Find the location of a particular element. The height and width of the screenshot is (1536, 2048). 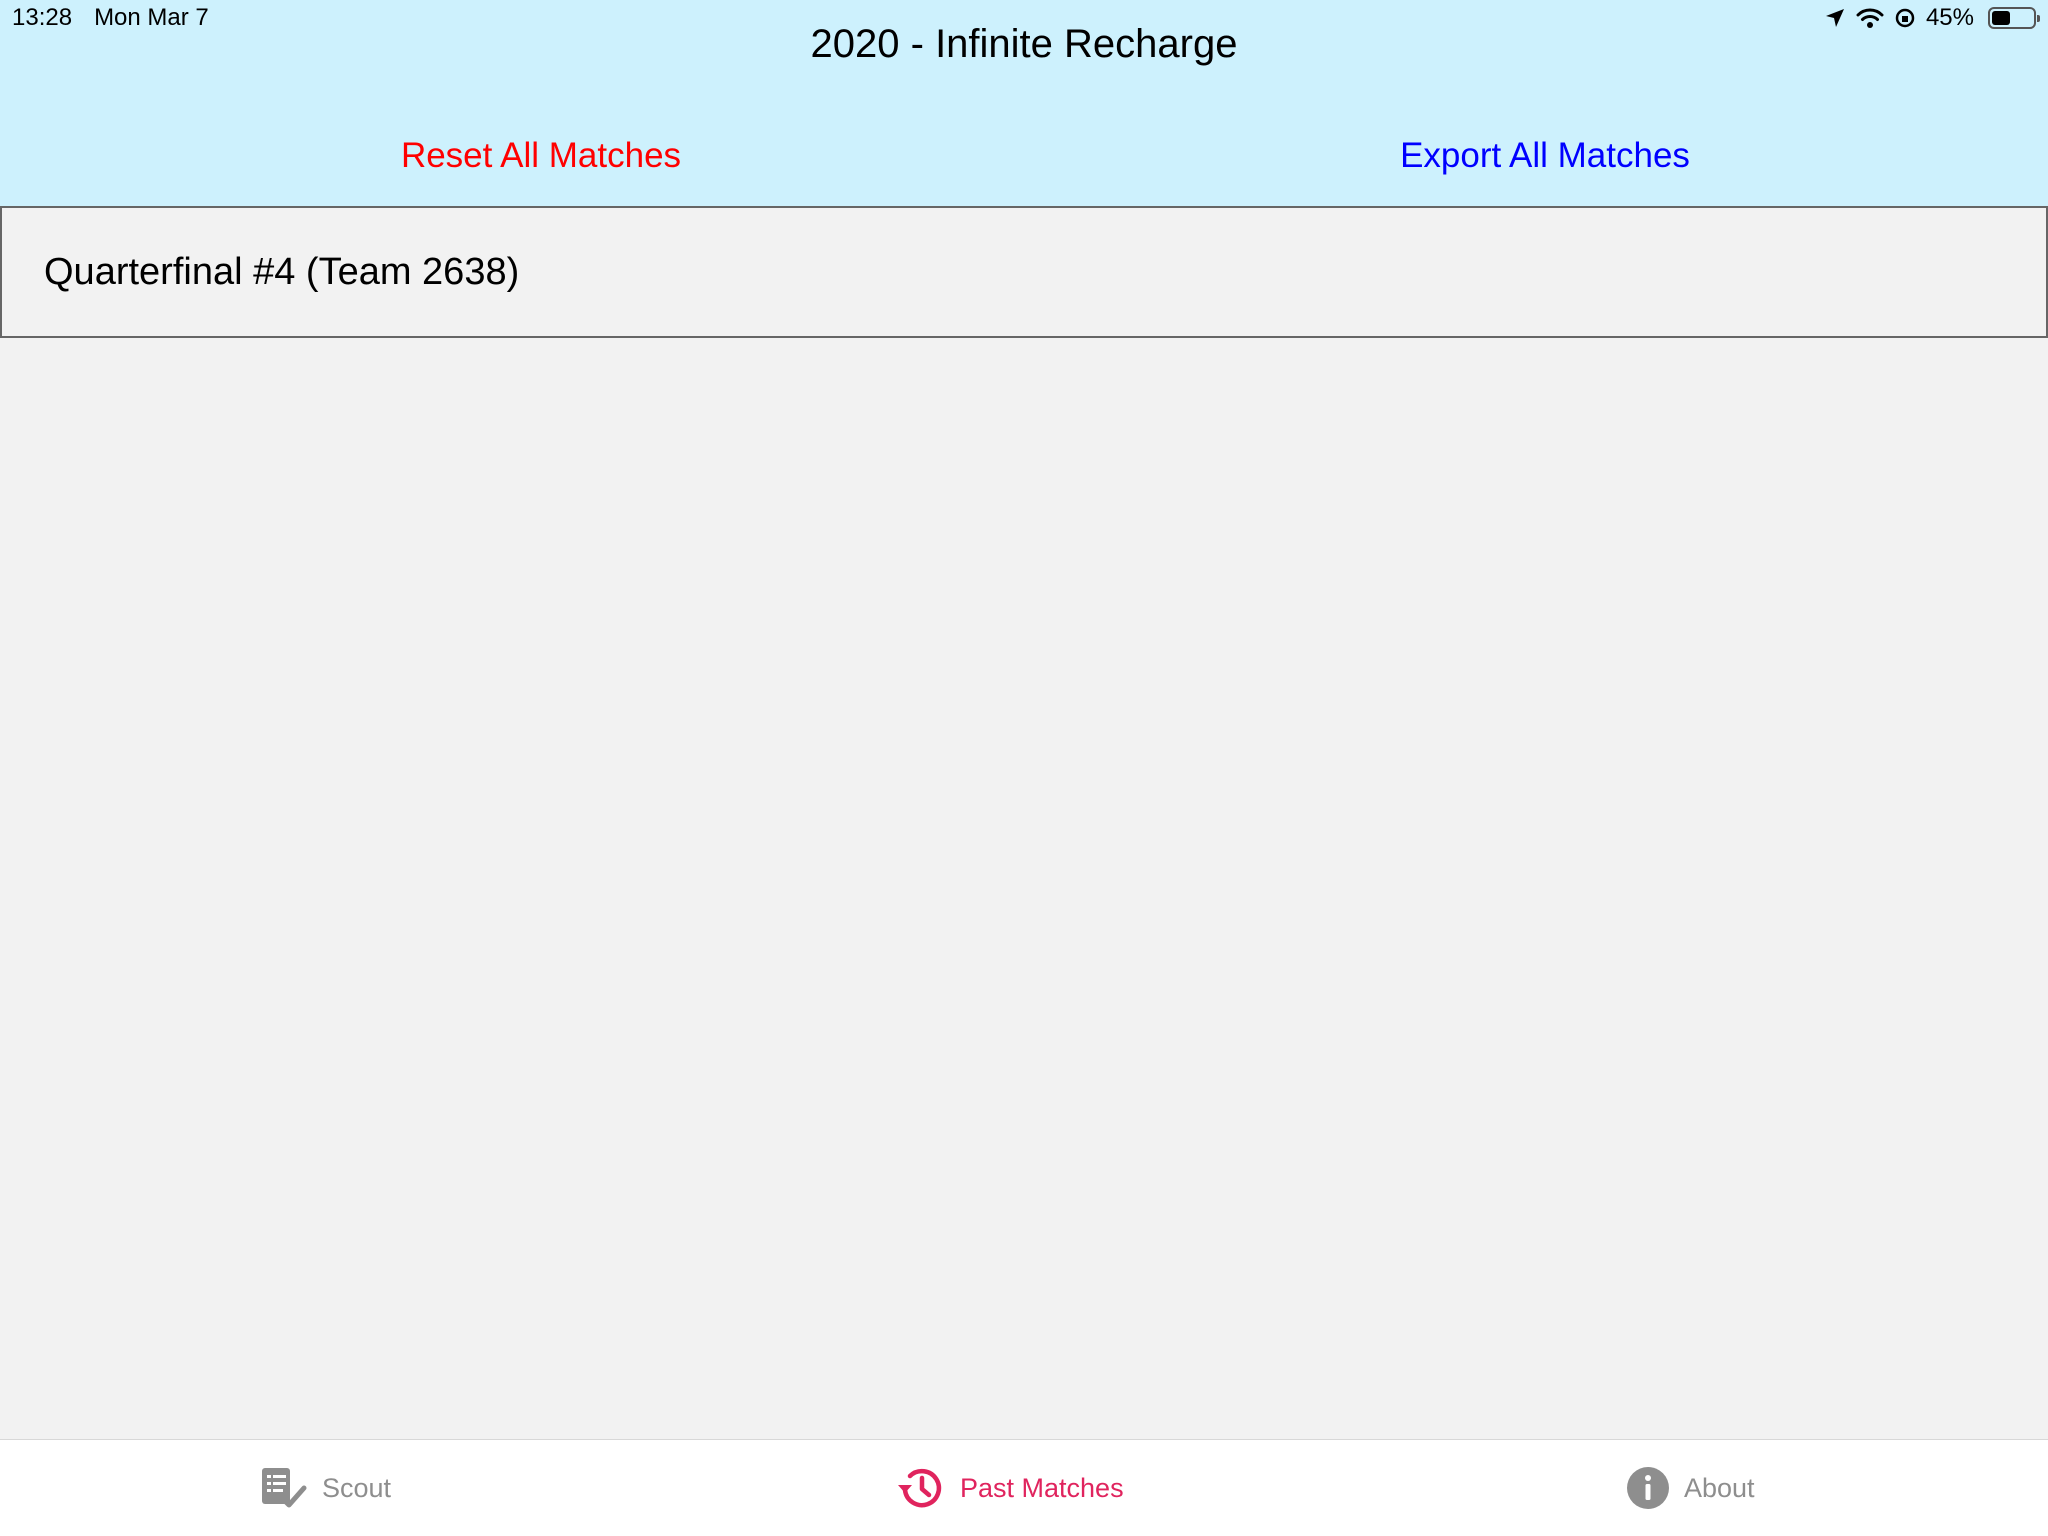

tab-about: About is located at coordinates (1690, 1488).